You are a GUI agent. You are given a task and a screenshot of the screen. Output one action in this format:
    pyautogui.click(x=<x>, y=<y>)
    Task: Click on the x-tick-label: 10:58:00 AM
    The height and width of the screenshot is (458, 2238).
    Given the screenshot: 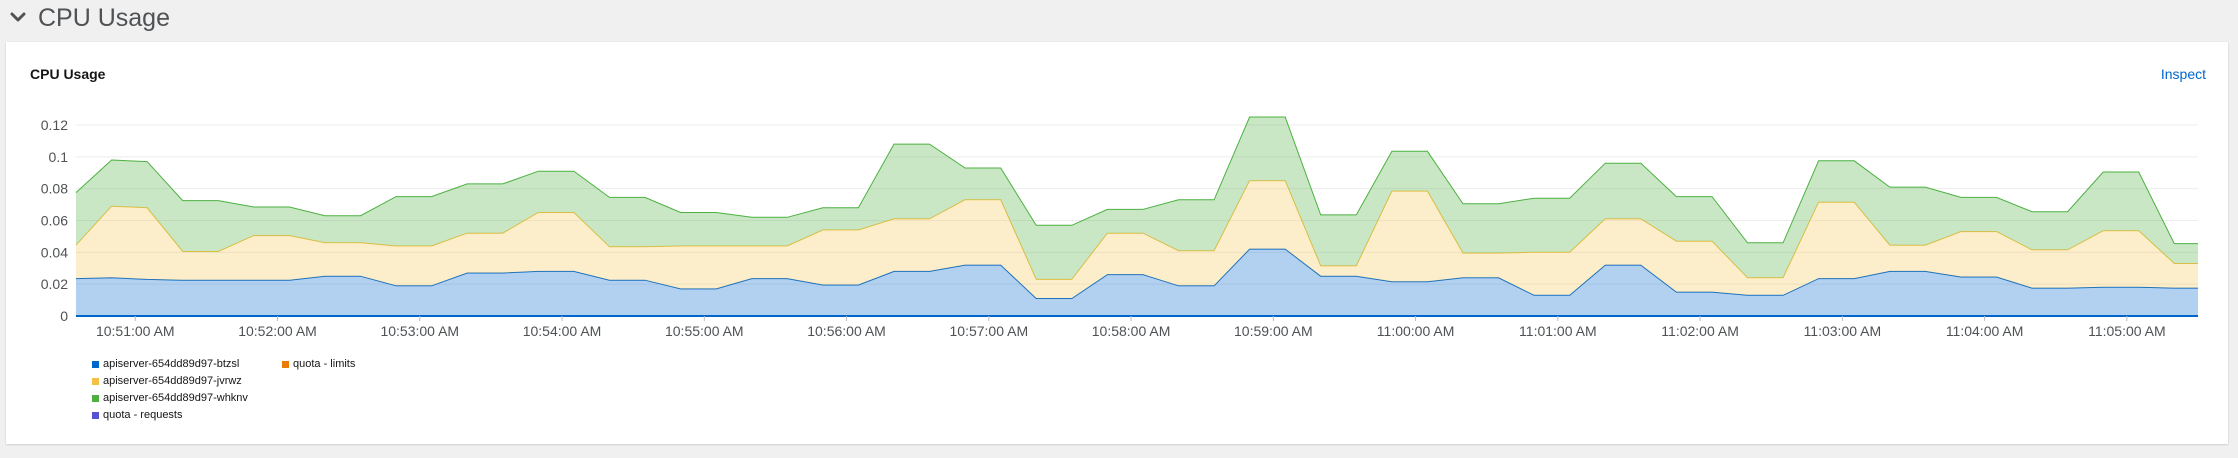 What is the action you would take?
    pyautogui.click(x=1131, y=331)
    